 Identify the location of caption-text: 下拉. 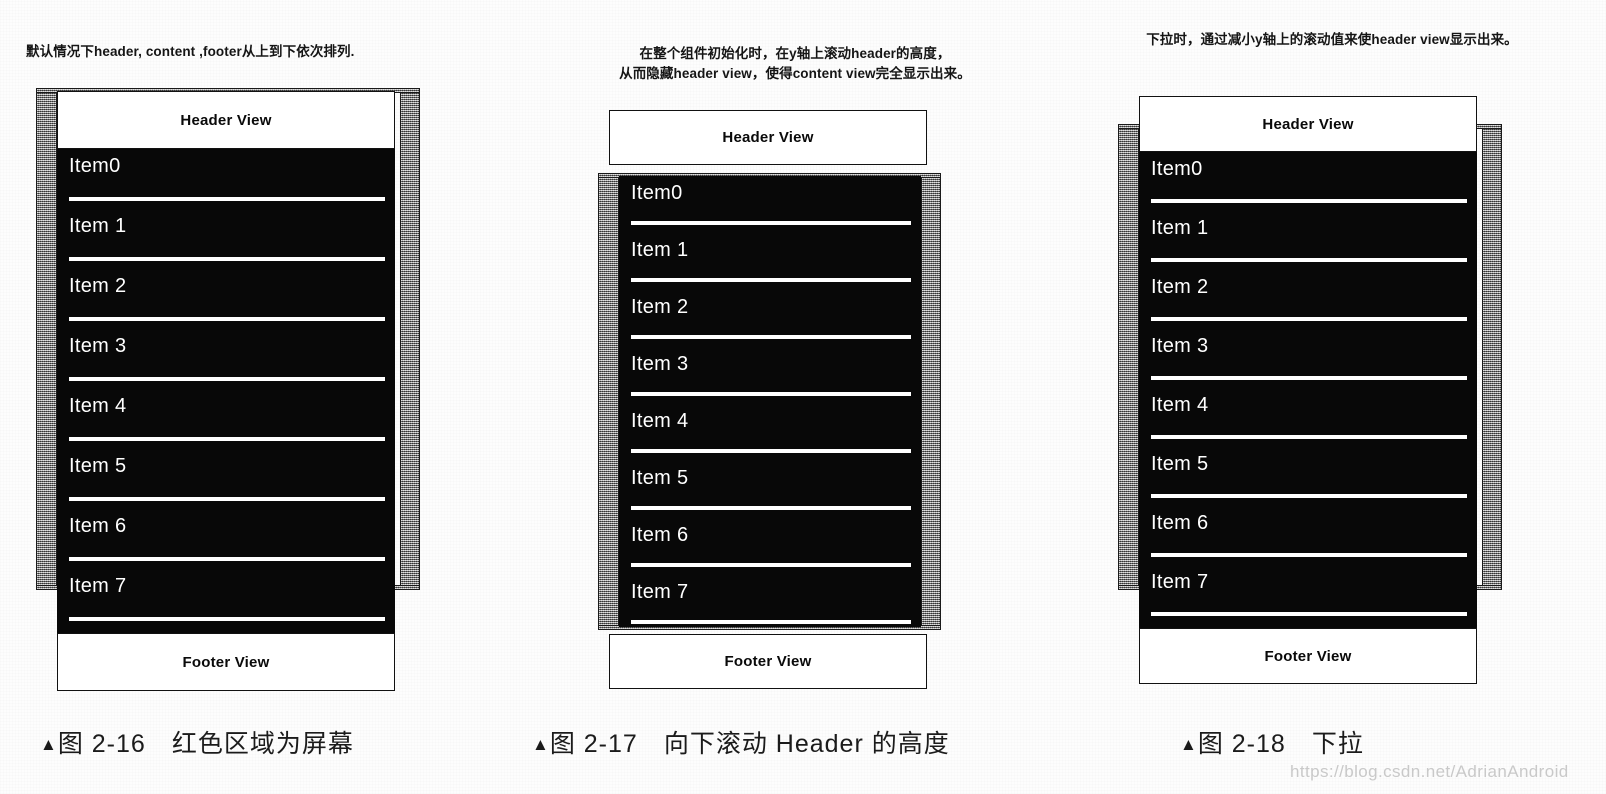
(1337, 744).